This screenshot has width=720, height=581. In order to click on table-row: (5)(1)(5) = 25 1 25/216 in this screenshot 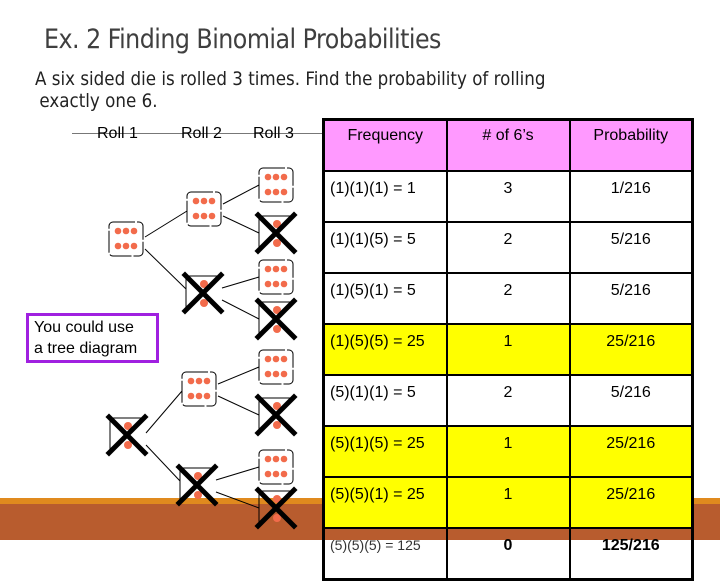, I will do `click(508, 451)`.